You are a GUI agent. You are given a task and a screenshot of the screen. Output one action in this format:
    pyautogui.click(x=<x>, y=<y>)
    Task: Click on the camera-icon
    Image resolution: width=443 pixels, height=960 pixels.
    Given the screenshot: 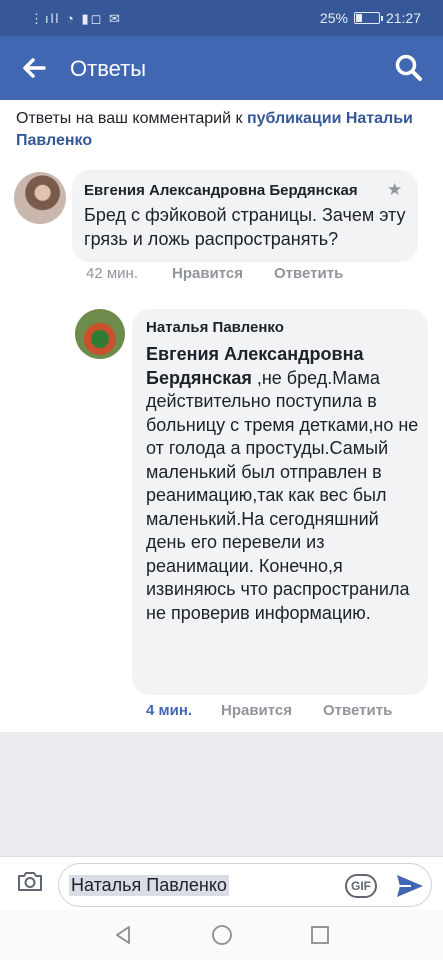 What is the action you would take?
    pyautogui.click(x=30, y=881)
    